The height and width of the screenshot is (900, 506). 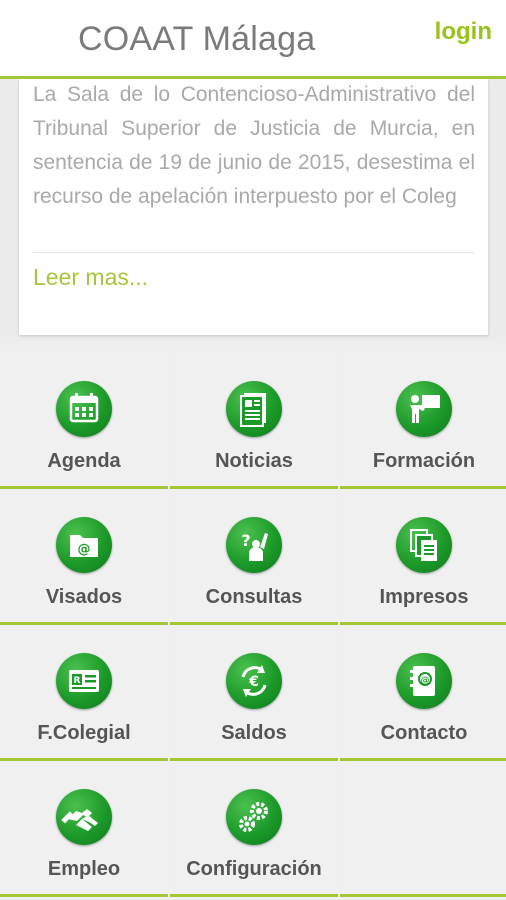 What do you see at coordinates (424, 597) in the screenshot?
I see `menu-label-impresos: Impresos` at bounding box center [424, 597].